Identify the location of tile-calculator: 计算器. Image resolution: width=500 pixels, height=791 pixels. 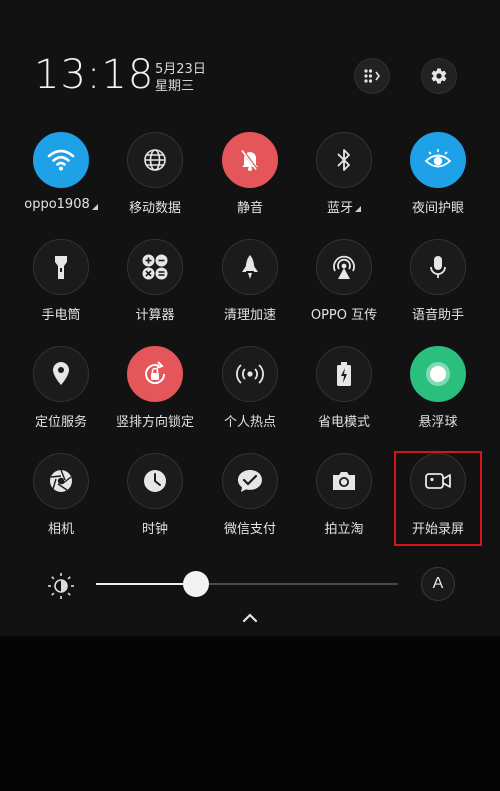
(155, 281).